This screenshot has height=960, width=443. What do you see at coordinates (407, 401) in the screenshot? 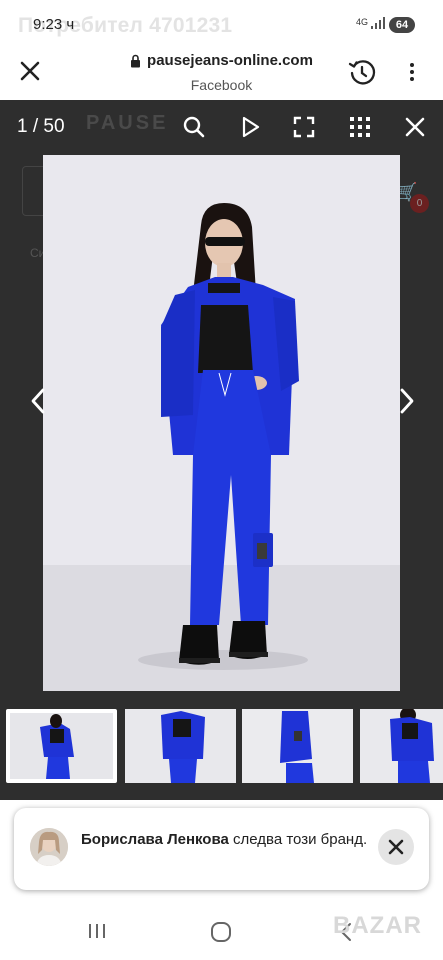
I see `chevron-right-icon` at bounding box center [407, 401].